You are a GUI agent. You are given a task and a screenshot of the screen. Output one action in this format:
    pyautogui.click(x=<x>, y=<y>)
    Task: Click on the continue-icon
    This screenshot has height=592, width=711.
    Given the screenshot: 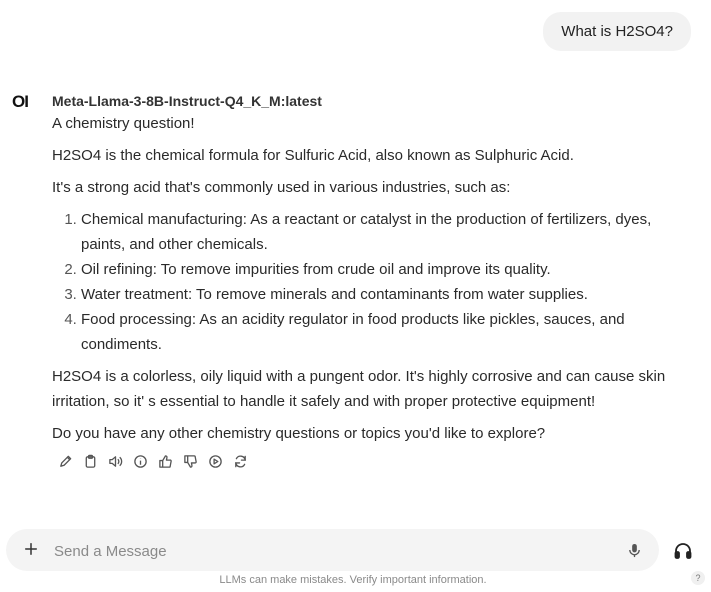 What is the action you would take?
    pyautogui.click(x=215, y=461)
    